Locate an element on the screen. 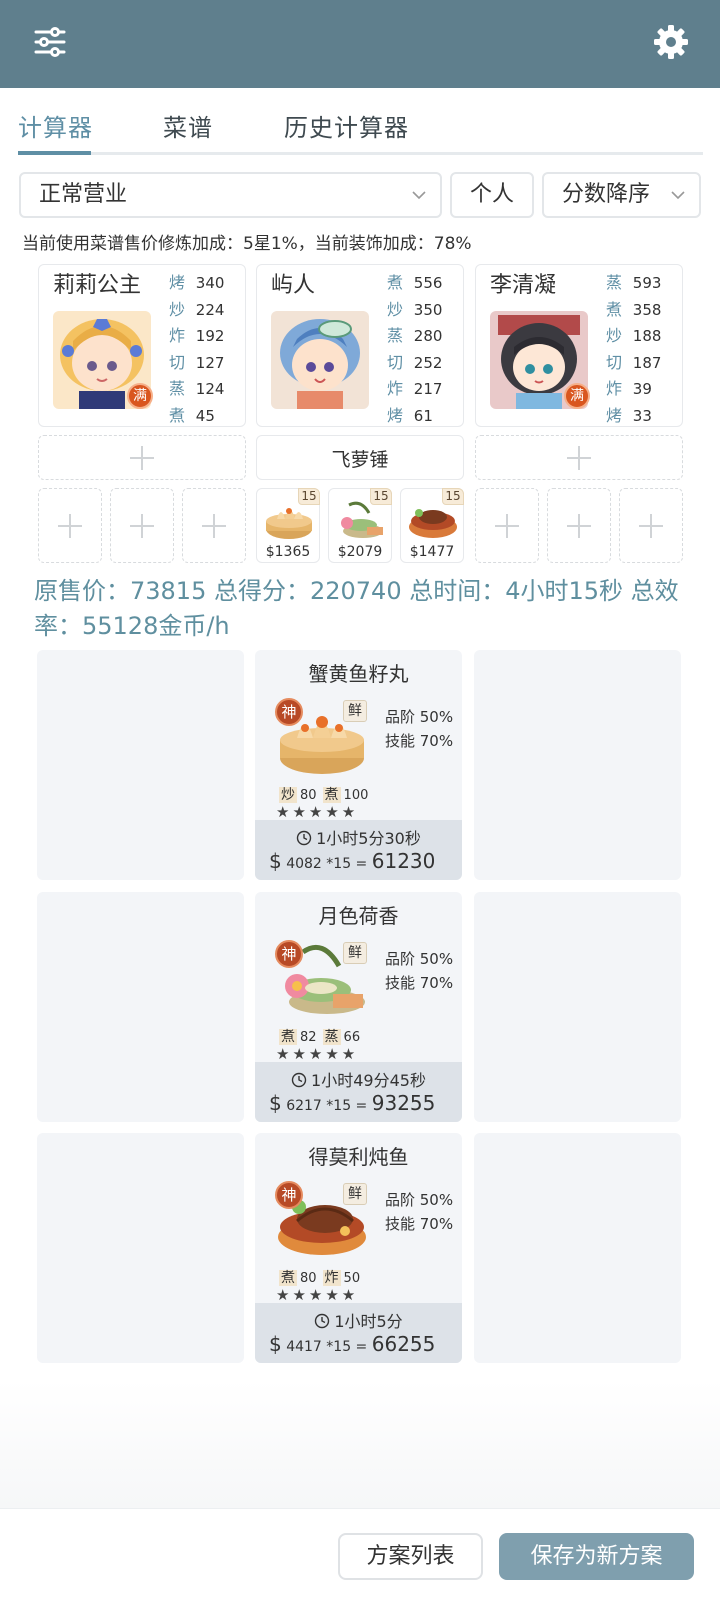 Image resolution: width=720 pixels, height=1601 pixels. chef-skills: 蒸 593 煮 358 炒 188 切 187 炸 39 烤 33 is located at coordinates (634, 349).